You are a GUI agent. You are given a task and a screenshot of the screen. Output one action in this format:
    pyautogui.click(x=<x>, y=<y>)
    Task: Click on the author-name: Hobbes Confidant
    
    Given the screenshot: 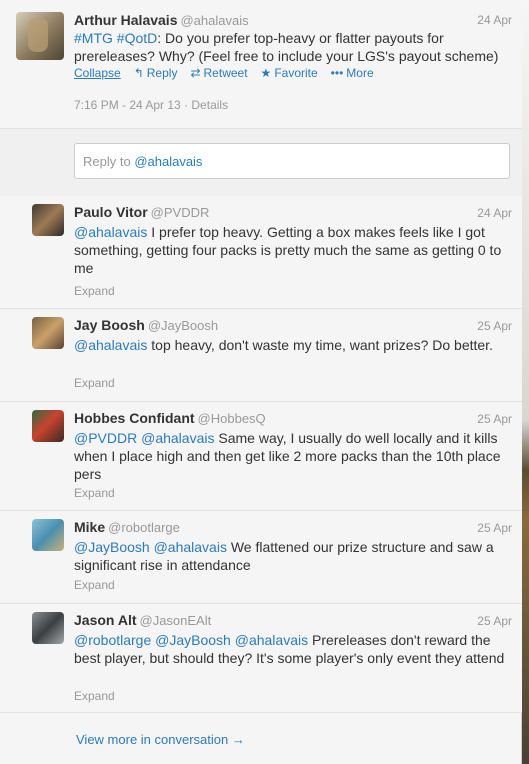 What is the action you would take?
    pyautogui.click(x=134, y=418)
    